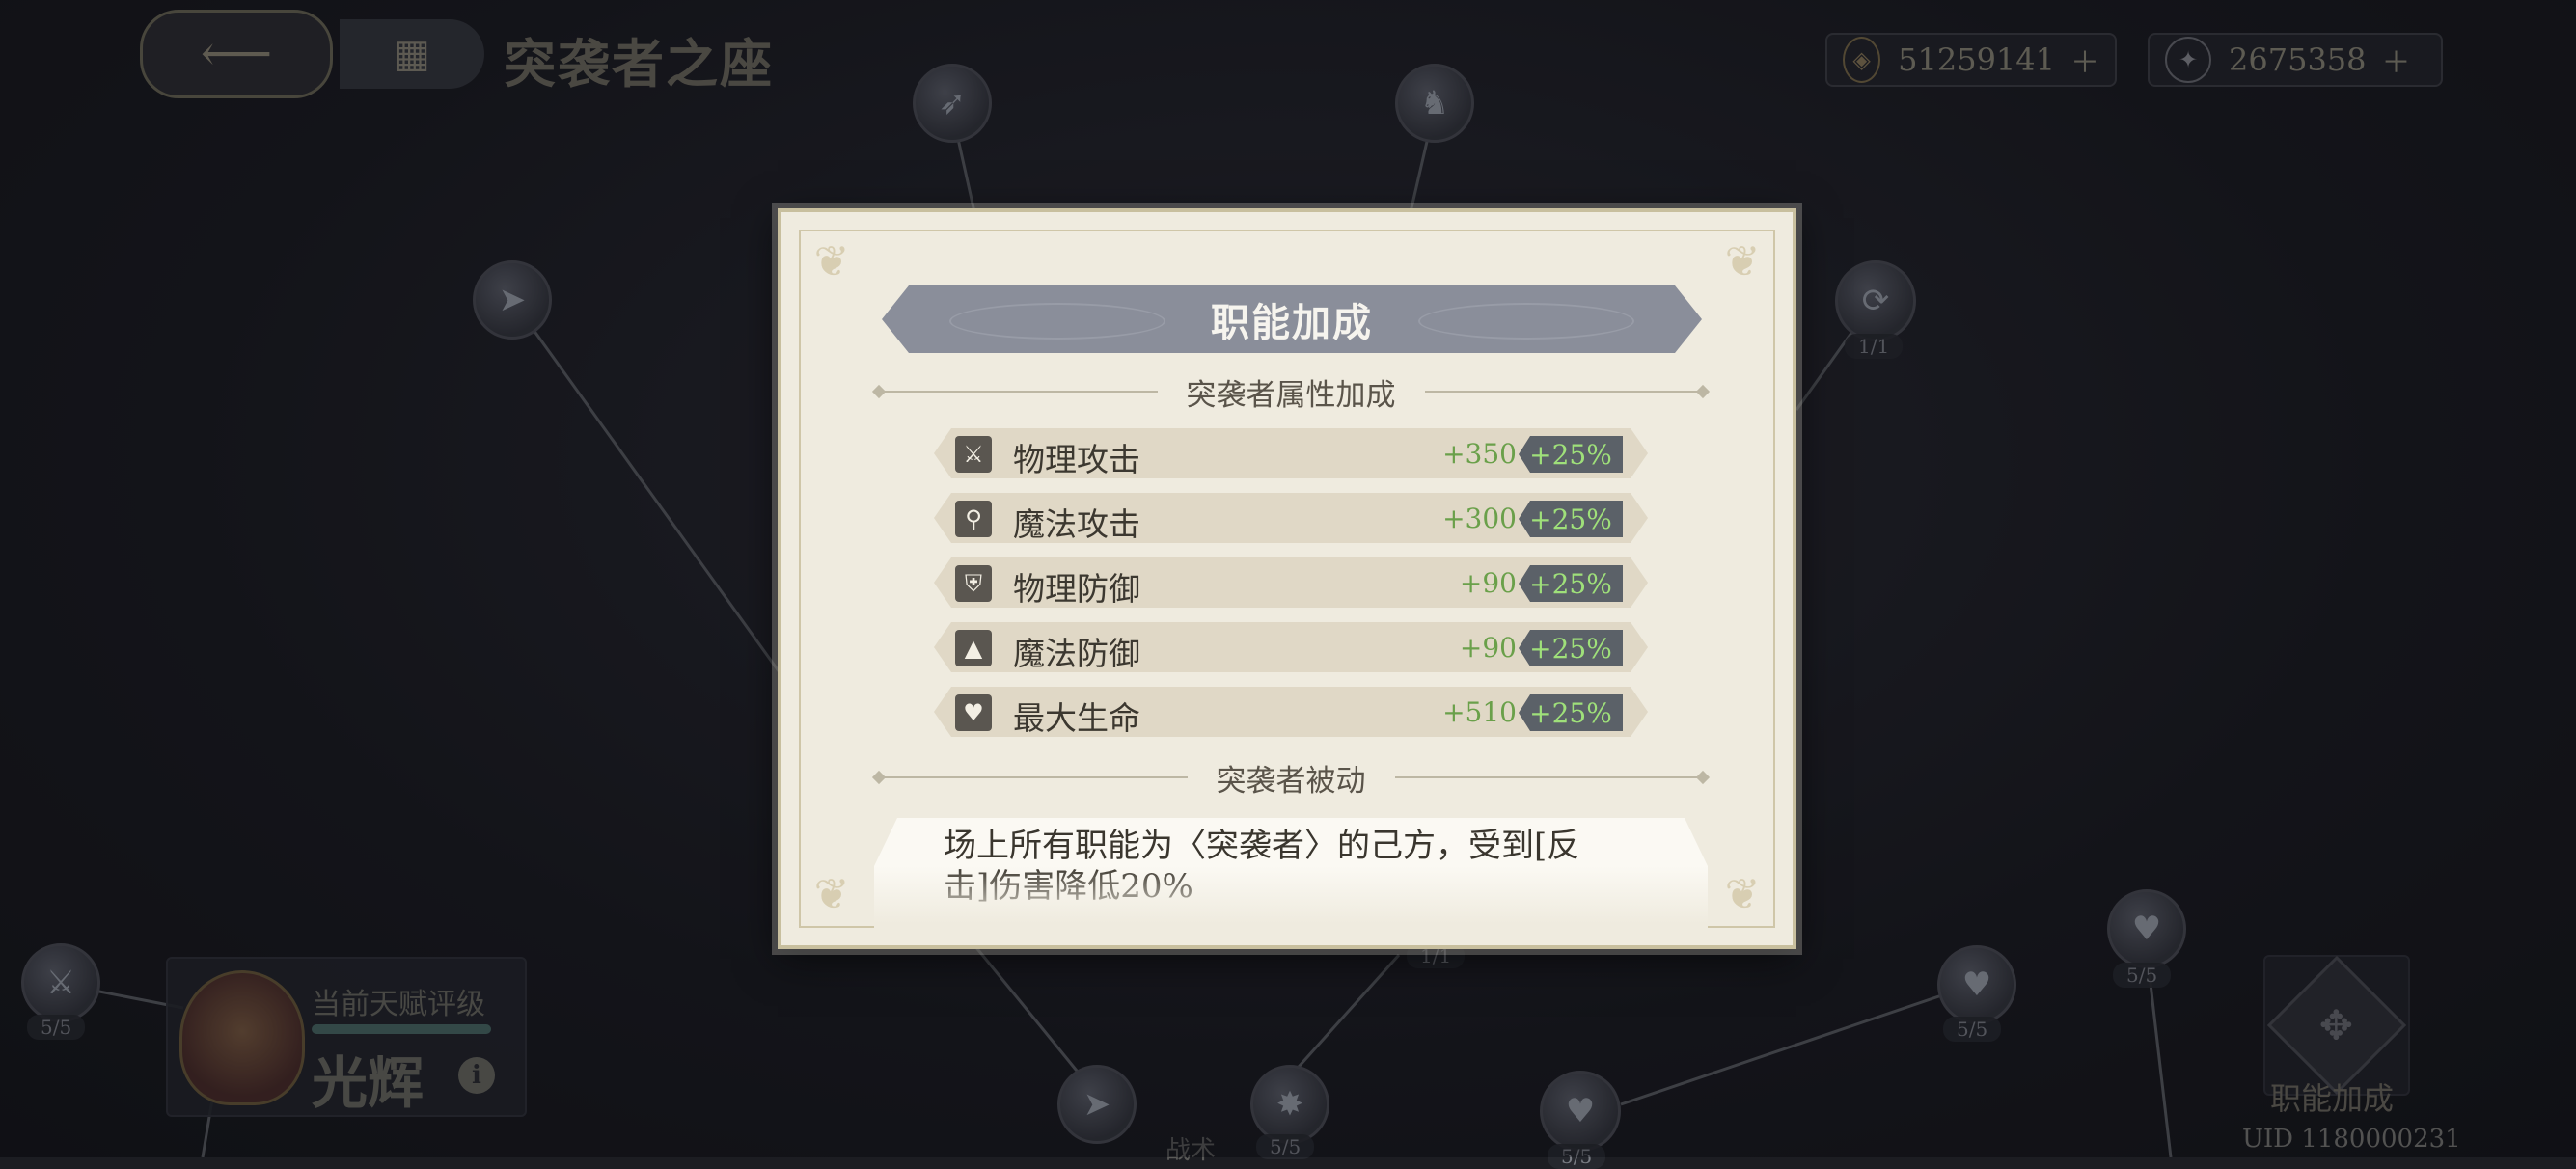 The image size is (2576, 1169). Describe the element at coordinates (974, 712) in the screenshot. I see `heart-icon: ♥` at that location.